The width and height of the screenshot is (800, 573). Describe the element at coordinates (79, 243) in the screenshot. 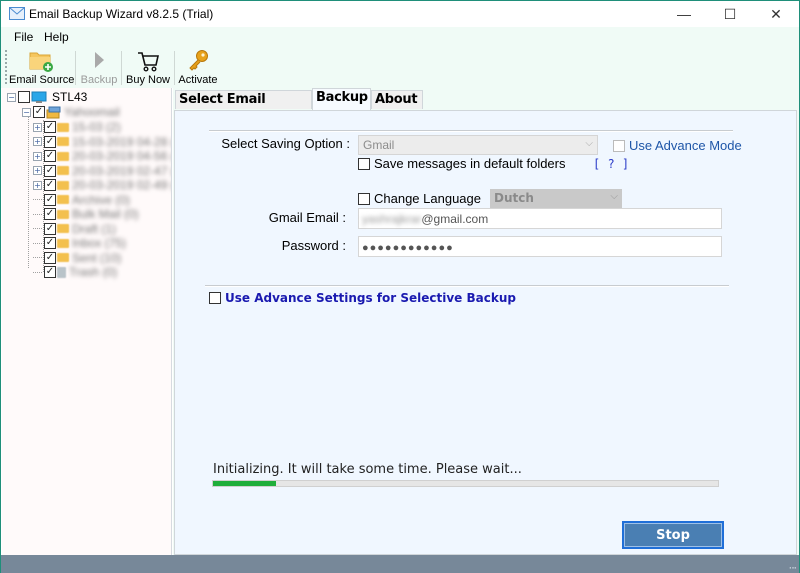

I see `tree-node-folder: ✓ Inbox (75)` at that location.